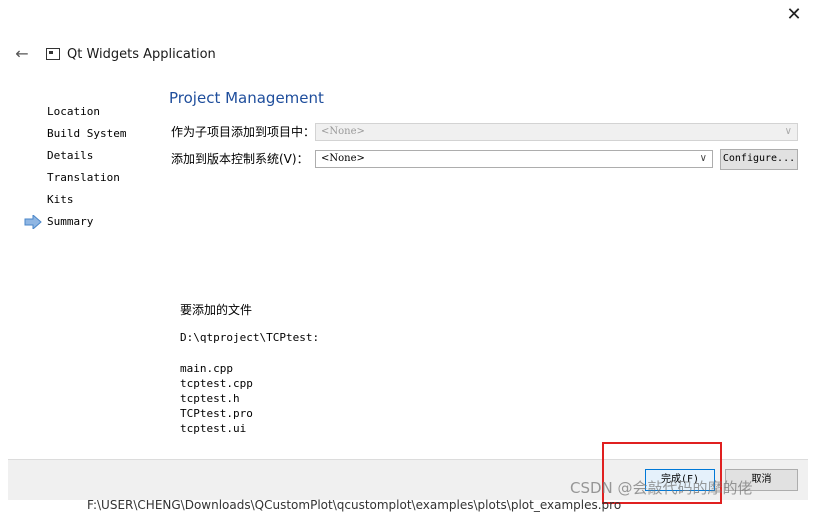  What do you see at coordinates (60, 199) in the screenshot?
I see `step-kits: Kits` at bounding box center [60, 199].